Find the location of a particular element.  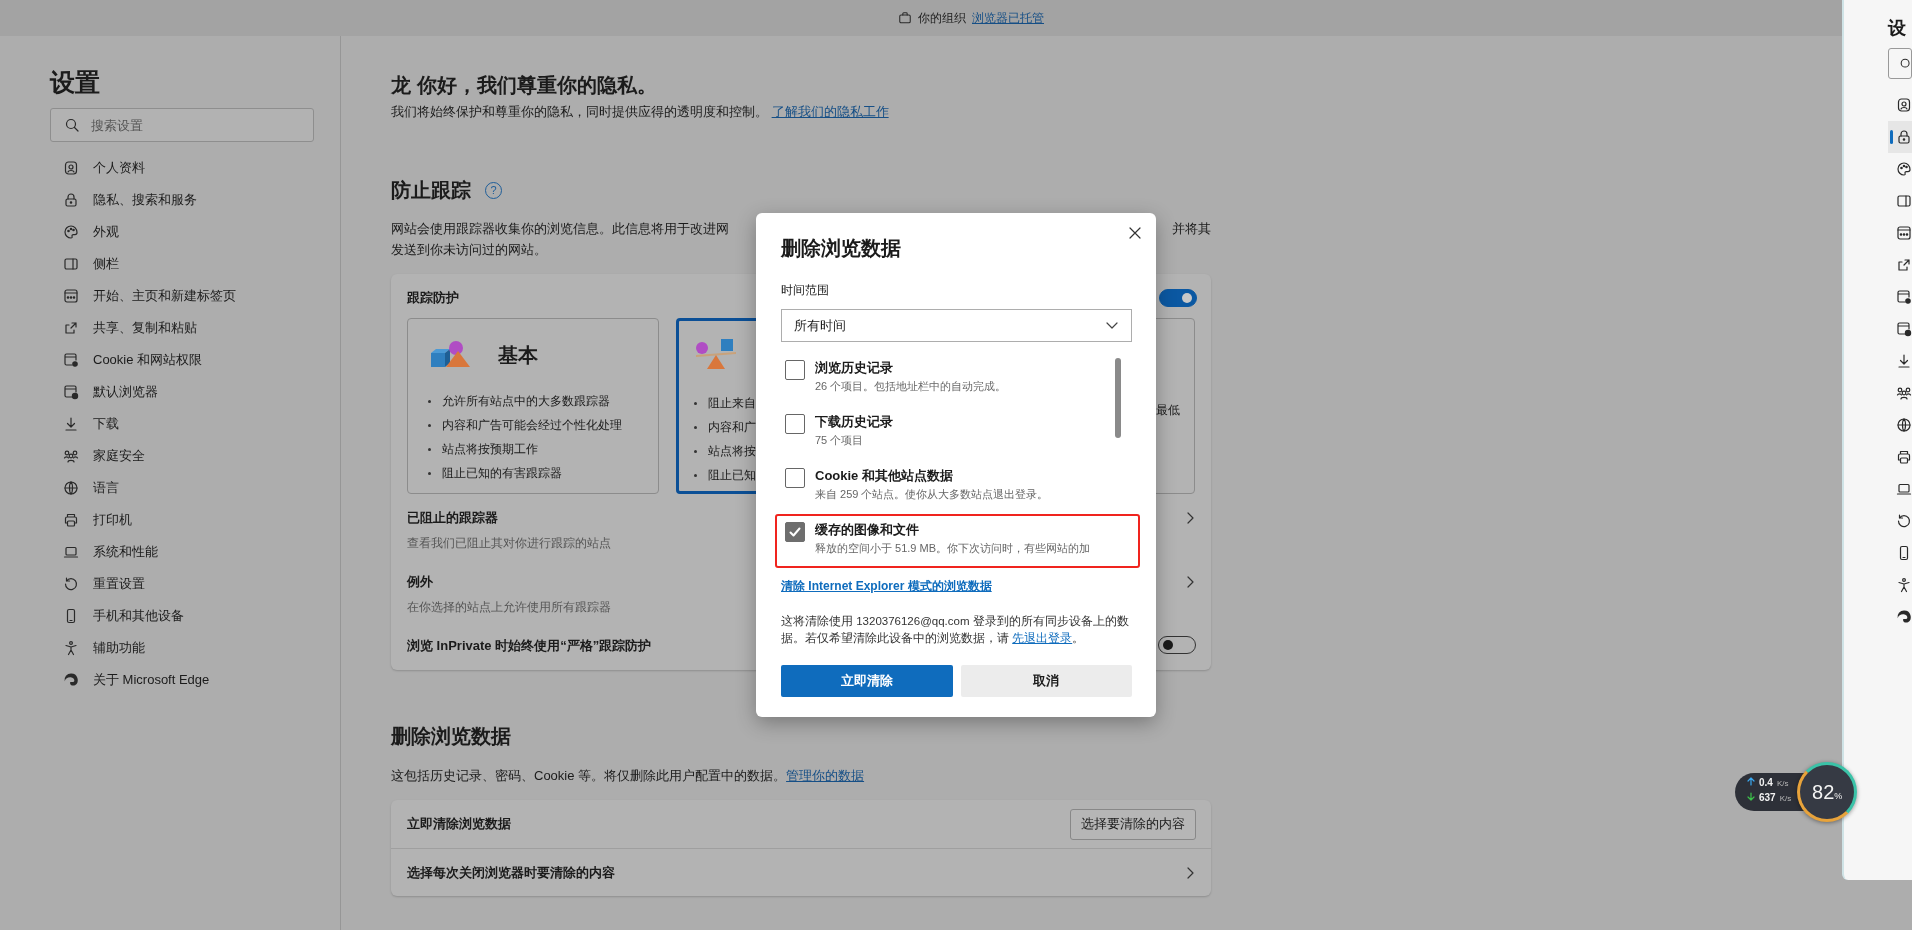

nav-item: 侧栏 is located at coordinates (106, 264).